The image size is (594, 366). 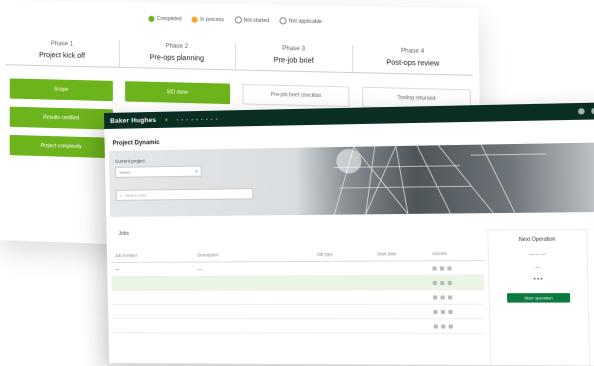 I want to click on phase-number: Phase 1, so click(x=62, y=44).